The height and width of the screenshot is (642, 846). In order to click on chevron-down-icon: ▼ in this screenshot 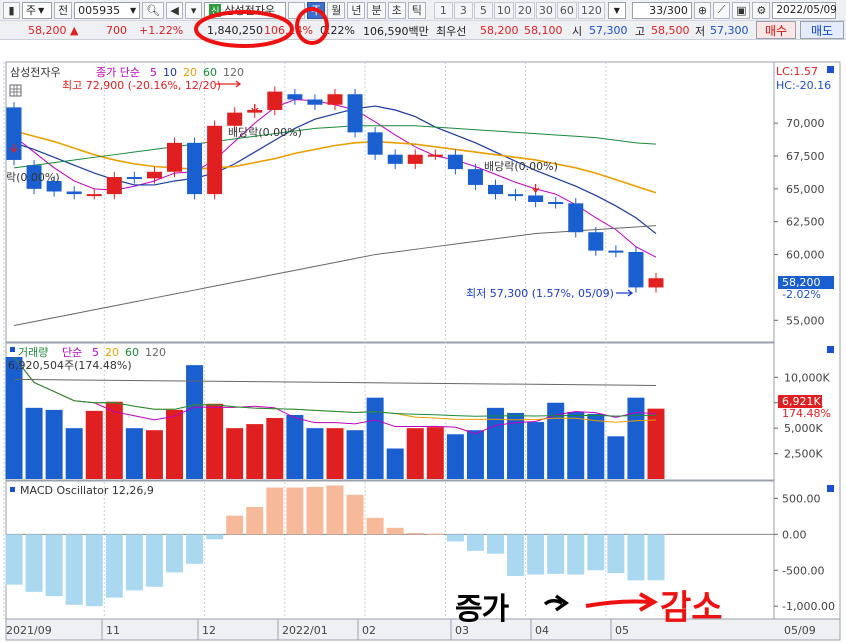, I will do `click(616, 10)`.